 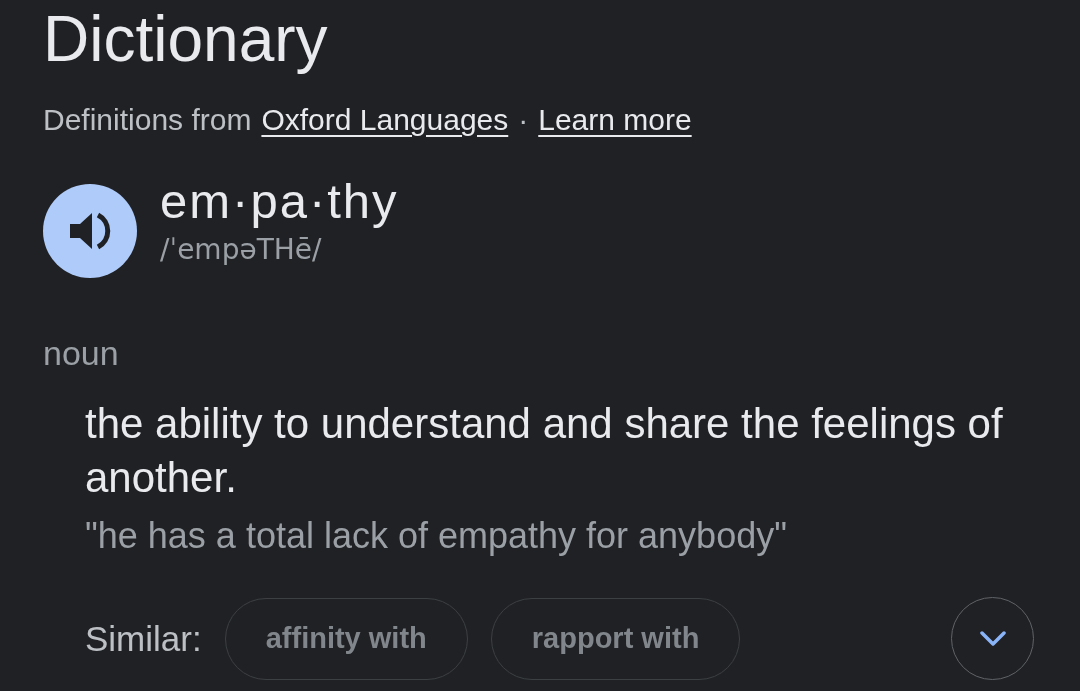 I want to click on oxford-languages-link: Oxford Languages, so click(x=385, y=120).